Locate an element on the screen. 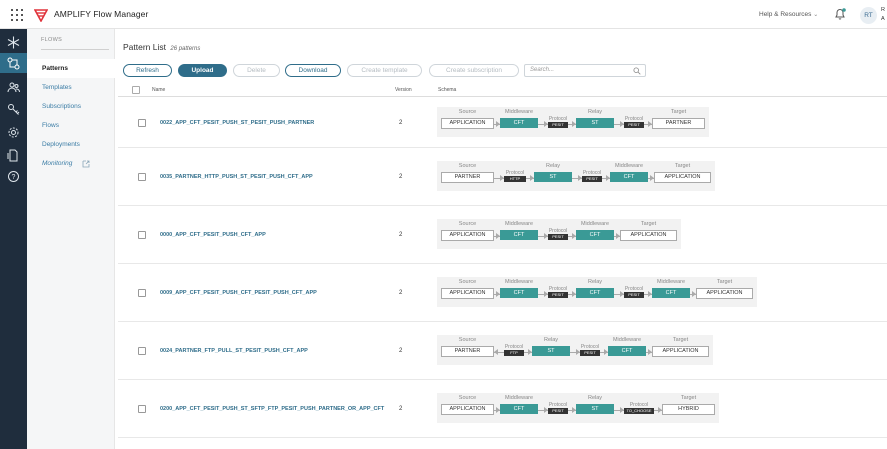  snowflake-icon is located at coordinates (13, 42).